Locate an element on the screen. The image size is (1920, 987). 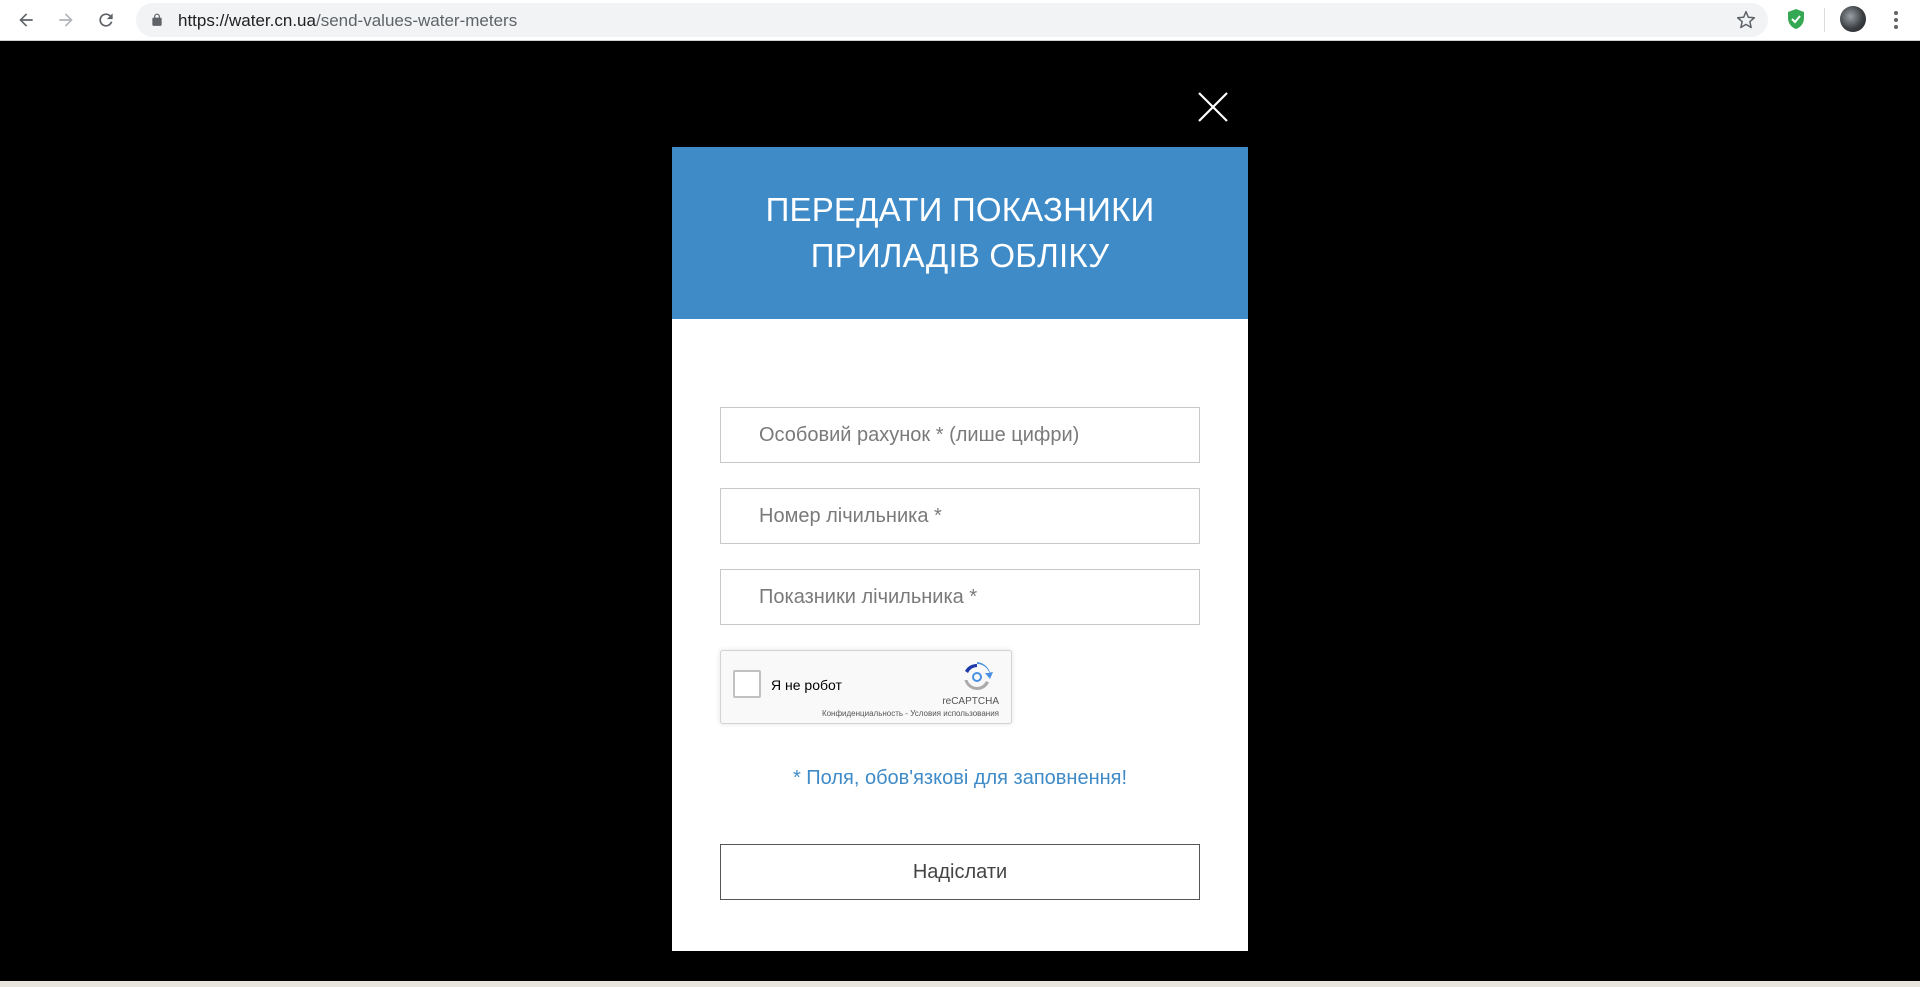
reload-icon is located at coordinates (106, 20).